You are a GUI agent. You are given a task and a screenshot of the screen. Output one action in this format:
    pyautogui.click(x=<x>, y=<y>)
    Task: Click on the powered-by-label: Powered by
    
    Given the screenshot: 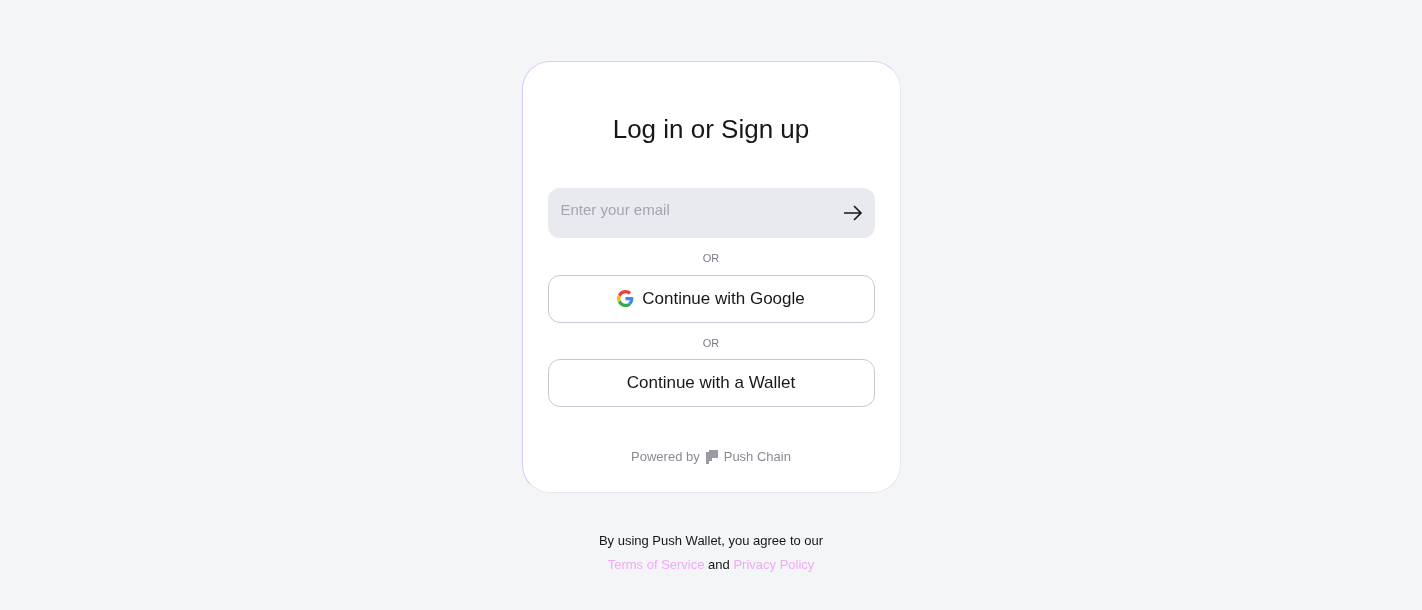 What is the action you would take?
    pyautogui.click(x=665, y=457)
    